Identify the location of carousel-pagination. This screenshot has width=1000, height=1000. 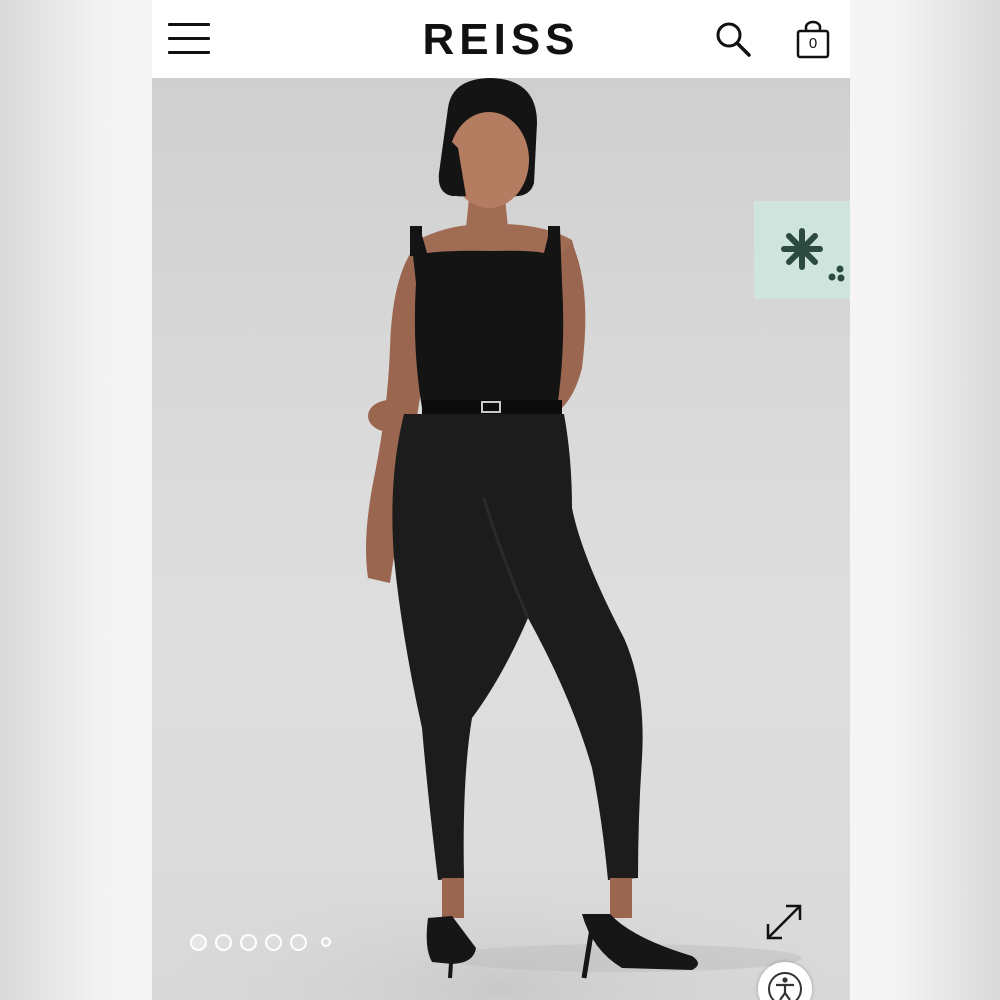
(260, 942).